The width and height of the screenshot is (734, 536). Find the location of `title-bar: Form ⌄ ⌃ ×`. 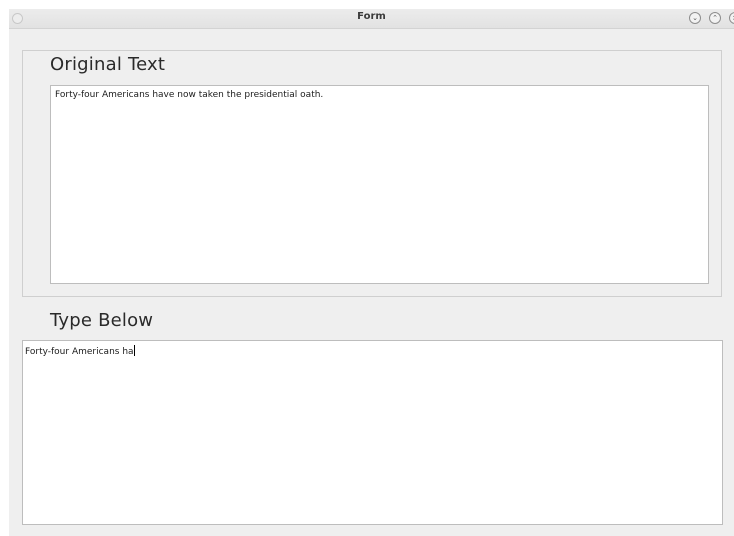

title-bar: Form ⌄ ⌃ × is located at coordinates (371, 19).